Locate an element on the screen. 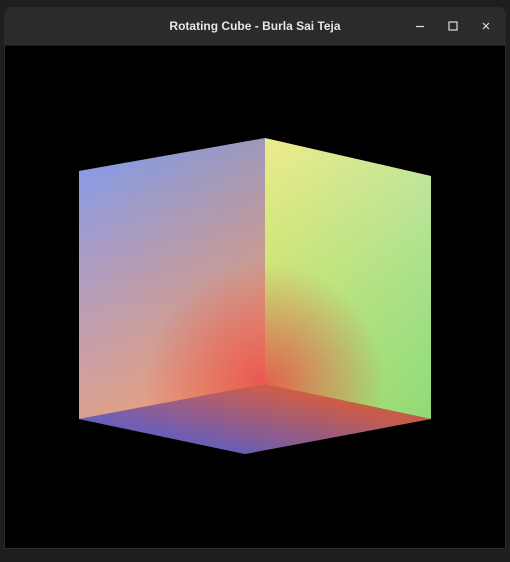  minimize-icon is located at coordinates (420, 26).